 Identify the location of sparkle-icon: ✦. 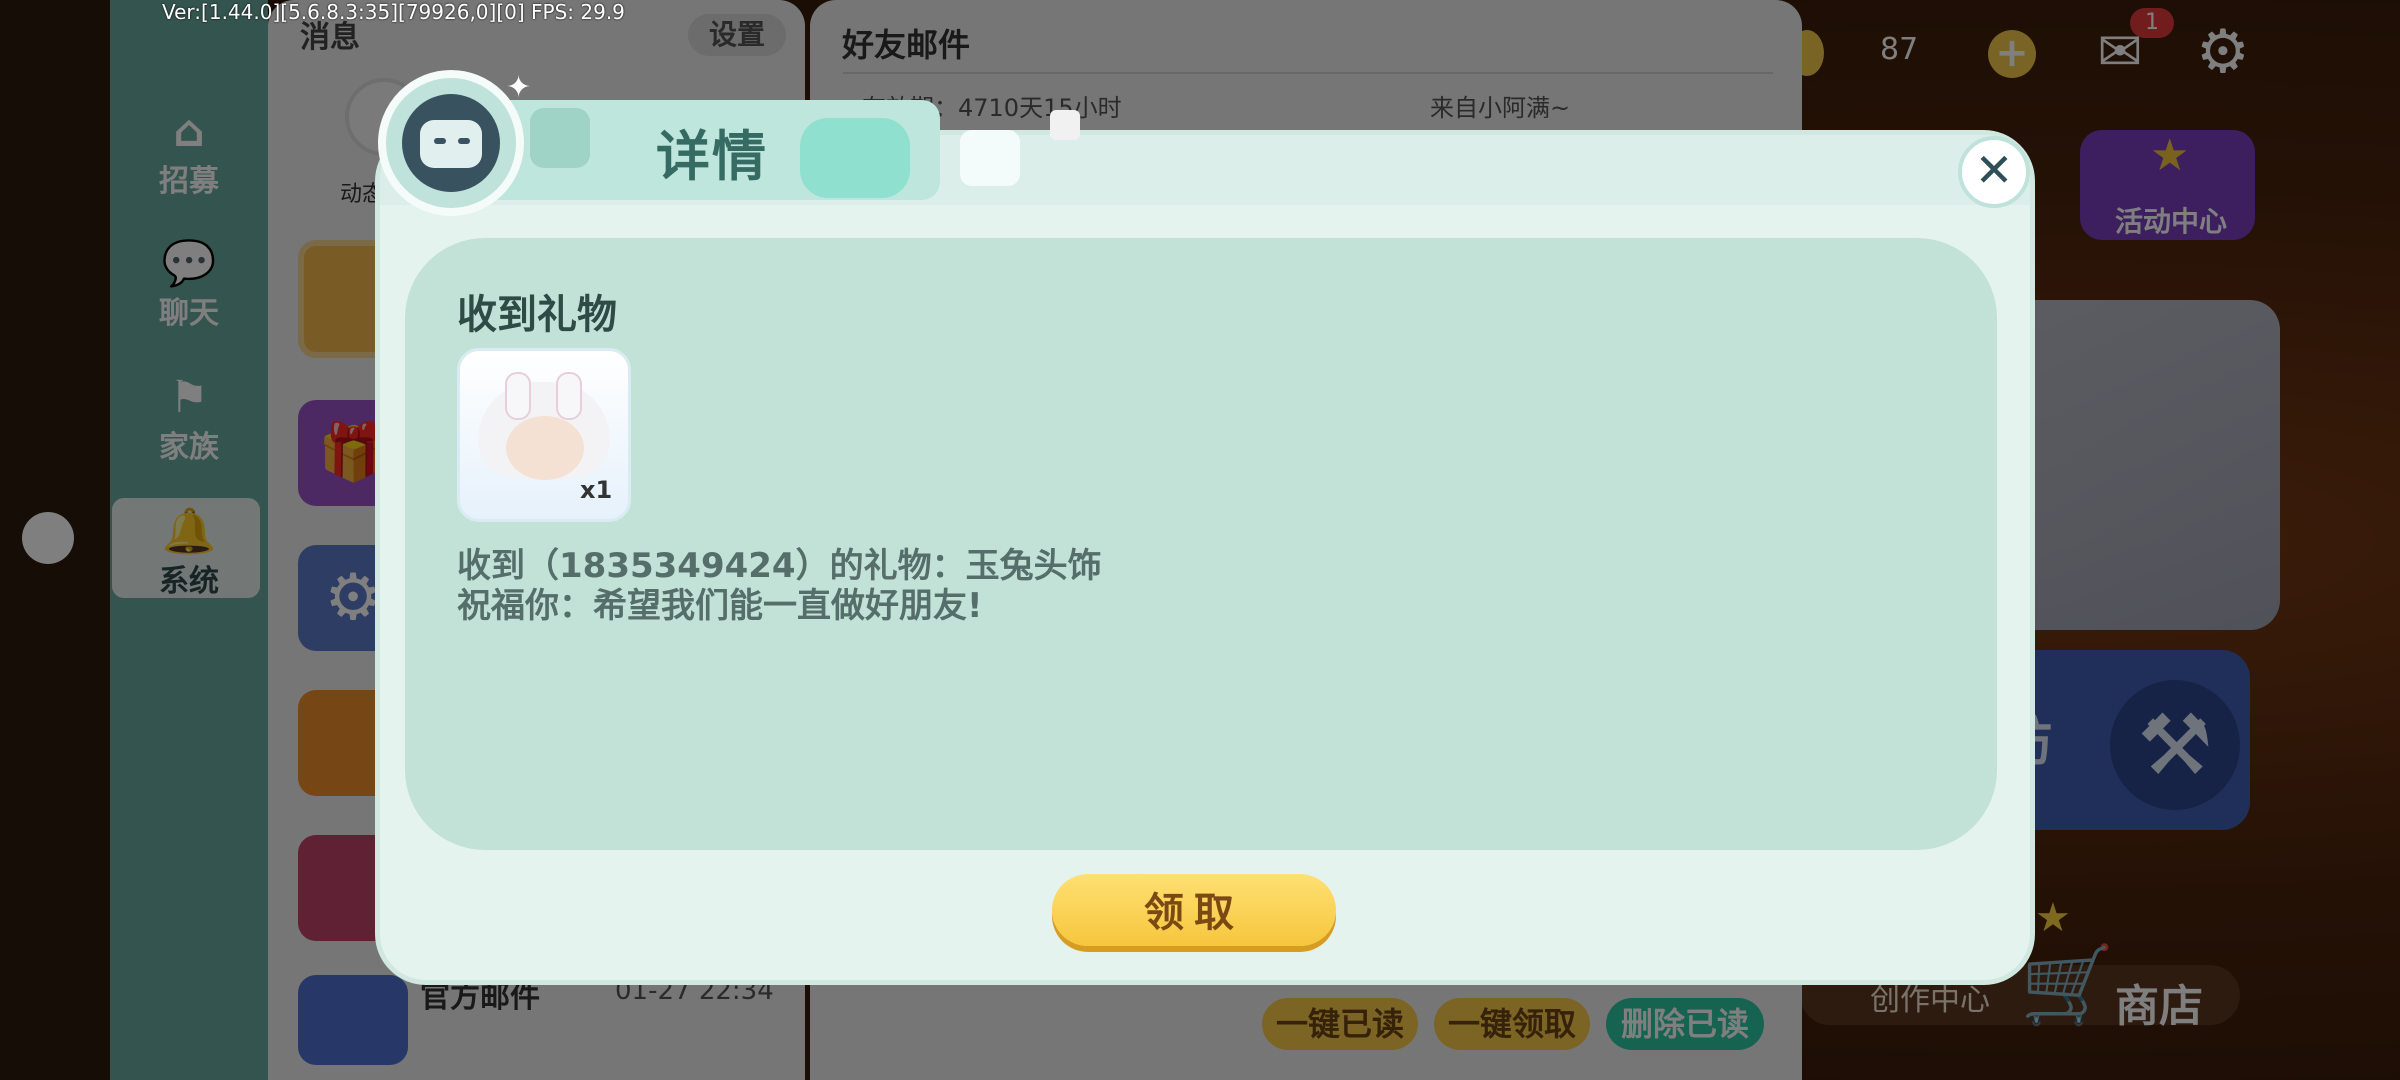
(519, 87).